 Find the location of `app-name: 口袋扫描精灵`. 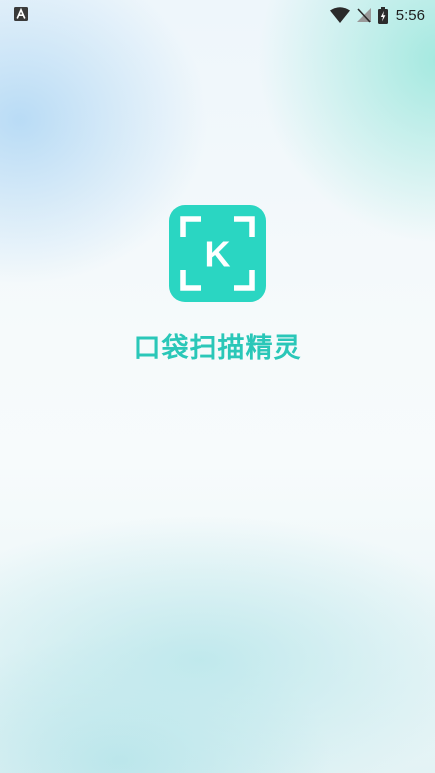

app-name: 口袋扫描精灵 is located at coordinates (217, 348).